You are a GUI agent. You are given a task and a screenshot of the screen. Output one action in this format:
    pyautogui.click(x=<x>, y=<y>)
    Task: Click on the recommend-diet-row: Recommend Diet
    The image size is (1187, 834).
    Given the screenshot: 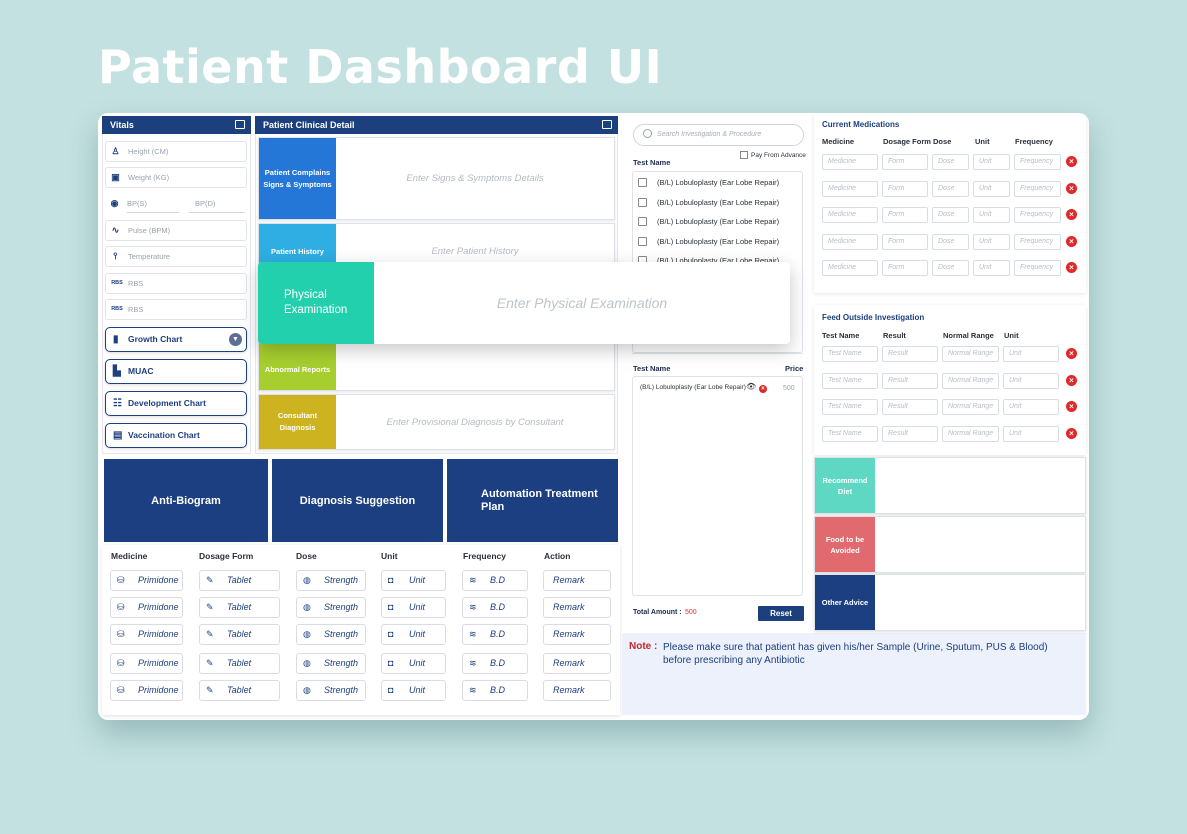 What is the action you would take?
    pyautogui.click(x=950, y=485)
    